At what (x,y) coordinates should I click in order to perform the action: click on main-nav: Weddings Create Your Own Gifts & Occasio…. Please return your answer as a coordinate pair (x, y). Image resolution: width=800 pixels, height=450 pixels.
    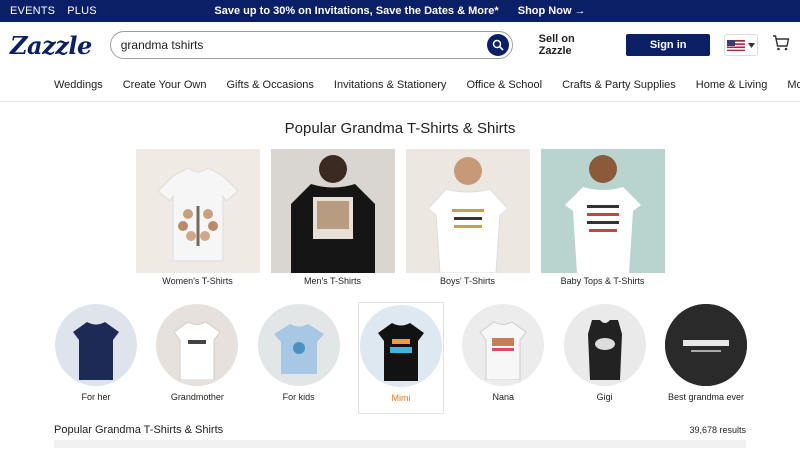
    Looking at the image, I should click on (400, 85).